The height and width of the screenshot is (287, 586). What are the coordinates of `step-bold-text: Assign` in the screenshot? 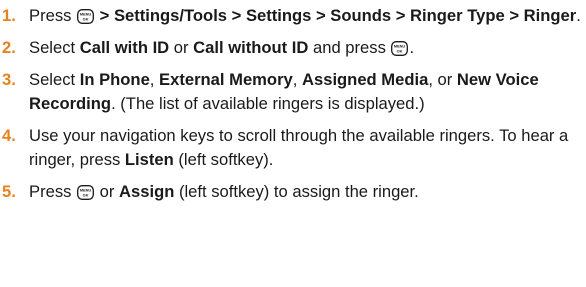 It's located at (147, 191).